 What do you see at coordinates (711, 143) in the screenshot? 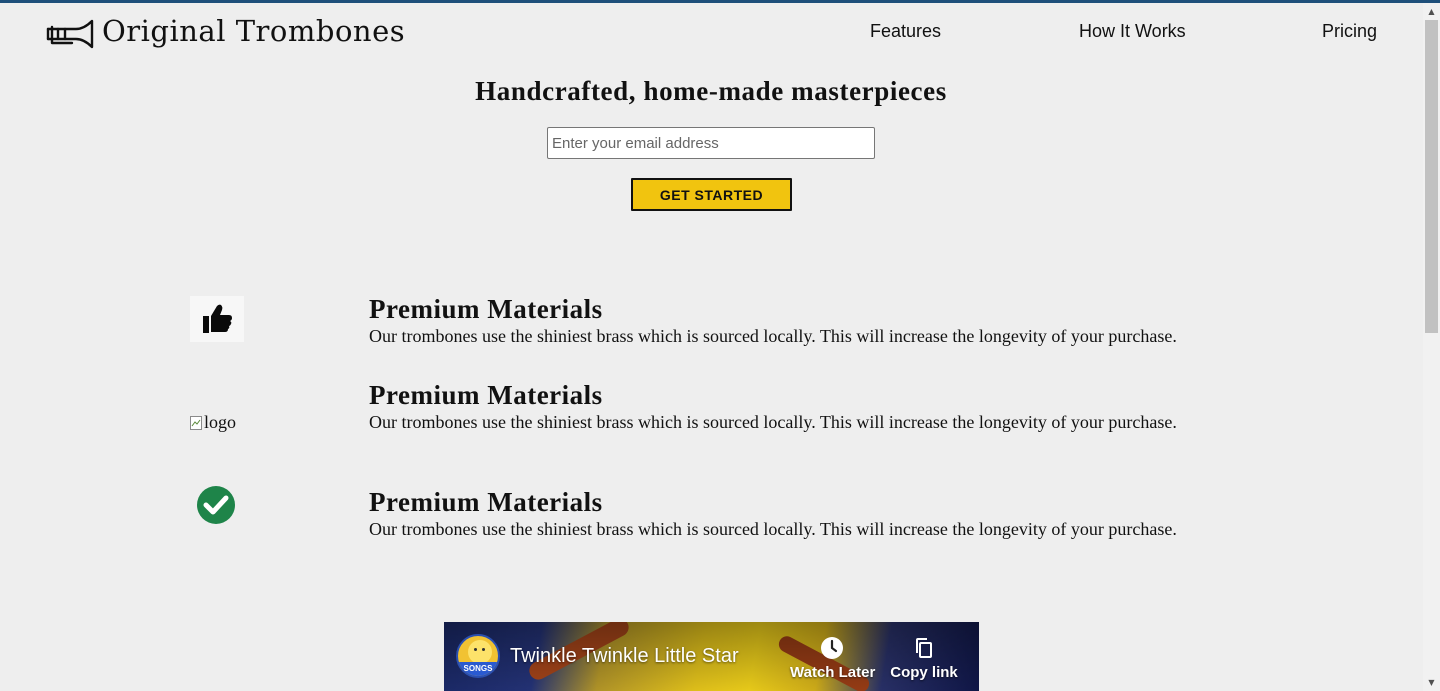
I see `email-input` at bounding box center [711, 143].